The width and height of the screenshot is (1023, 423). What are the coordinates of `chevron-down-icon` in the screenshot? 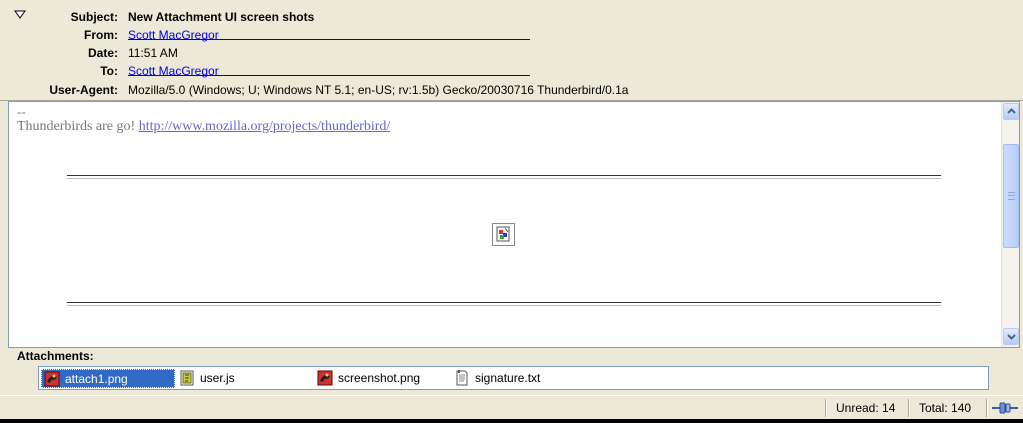 It's located at (1011, 337).